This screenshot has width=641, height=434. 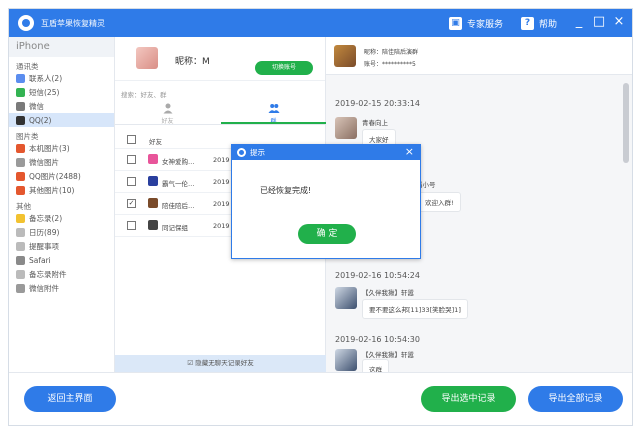 What do you see at coordinates (20, 120) in the screenshot?
I see `qq-icon` at bounding box center [20, 120].